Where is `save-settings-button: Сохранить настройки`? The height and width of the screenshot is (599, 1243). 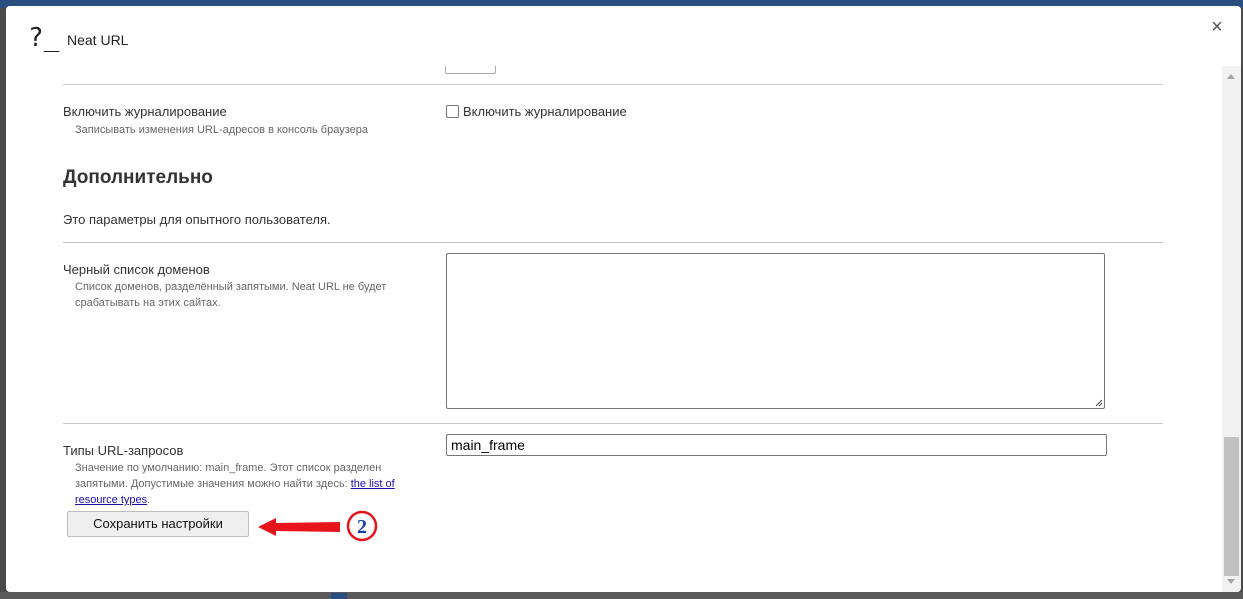 save-settings-button: Сохранить настройки is located at coordinates (158, 524).